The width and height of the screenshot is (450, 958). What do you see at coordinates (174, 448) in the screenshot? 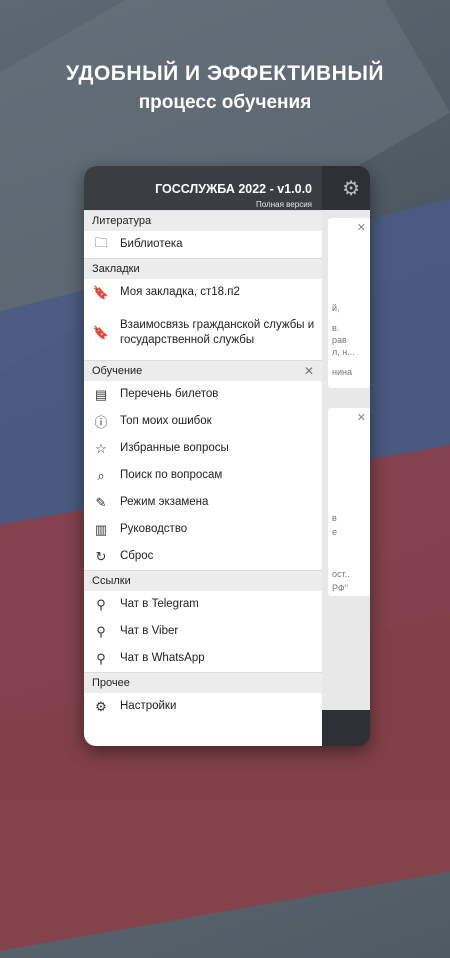
I see `menu-item-label: Избранные вопросы` at bounding box center [174, 448].